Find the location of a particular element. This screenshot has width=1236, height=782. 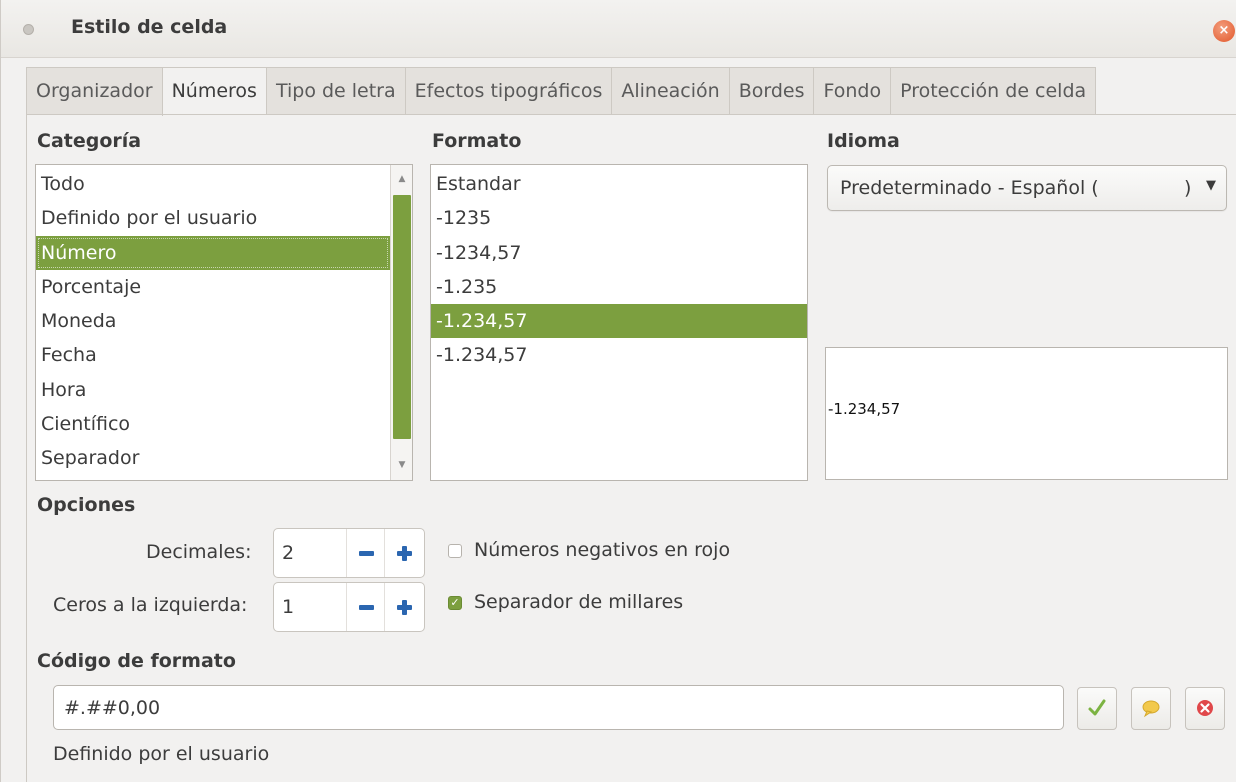

list-item: Porcentaje is located at coordinates (213, 287).